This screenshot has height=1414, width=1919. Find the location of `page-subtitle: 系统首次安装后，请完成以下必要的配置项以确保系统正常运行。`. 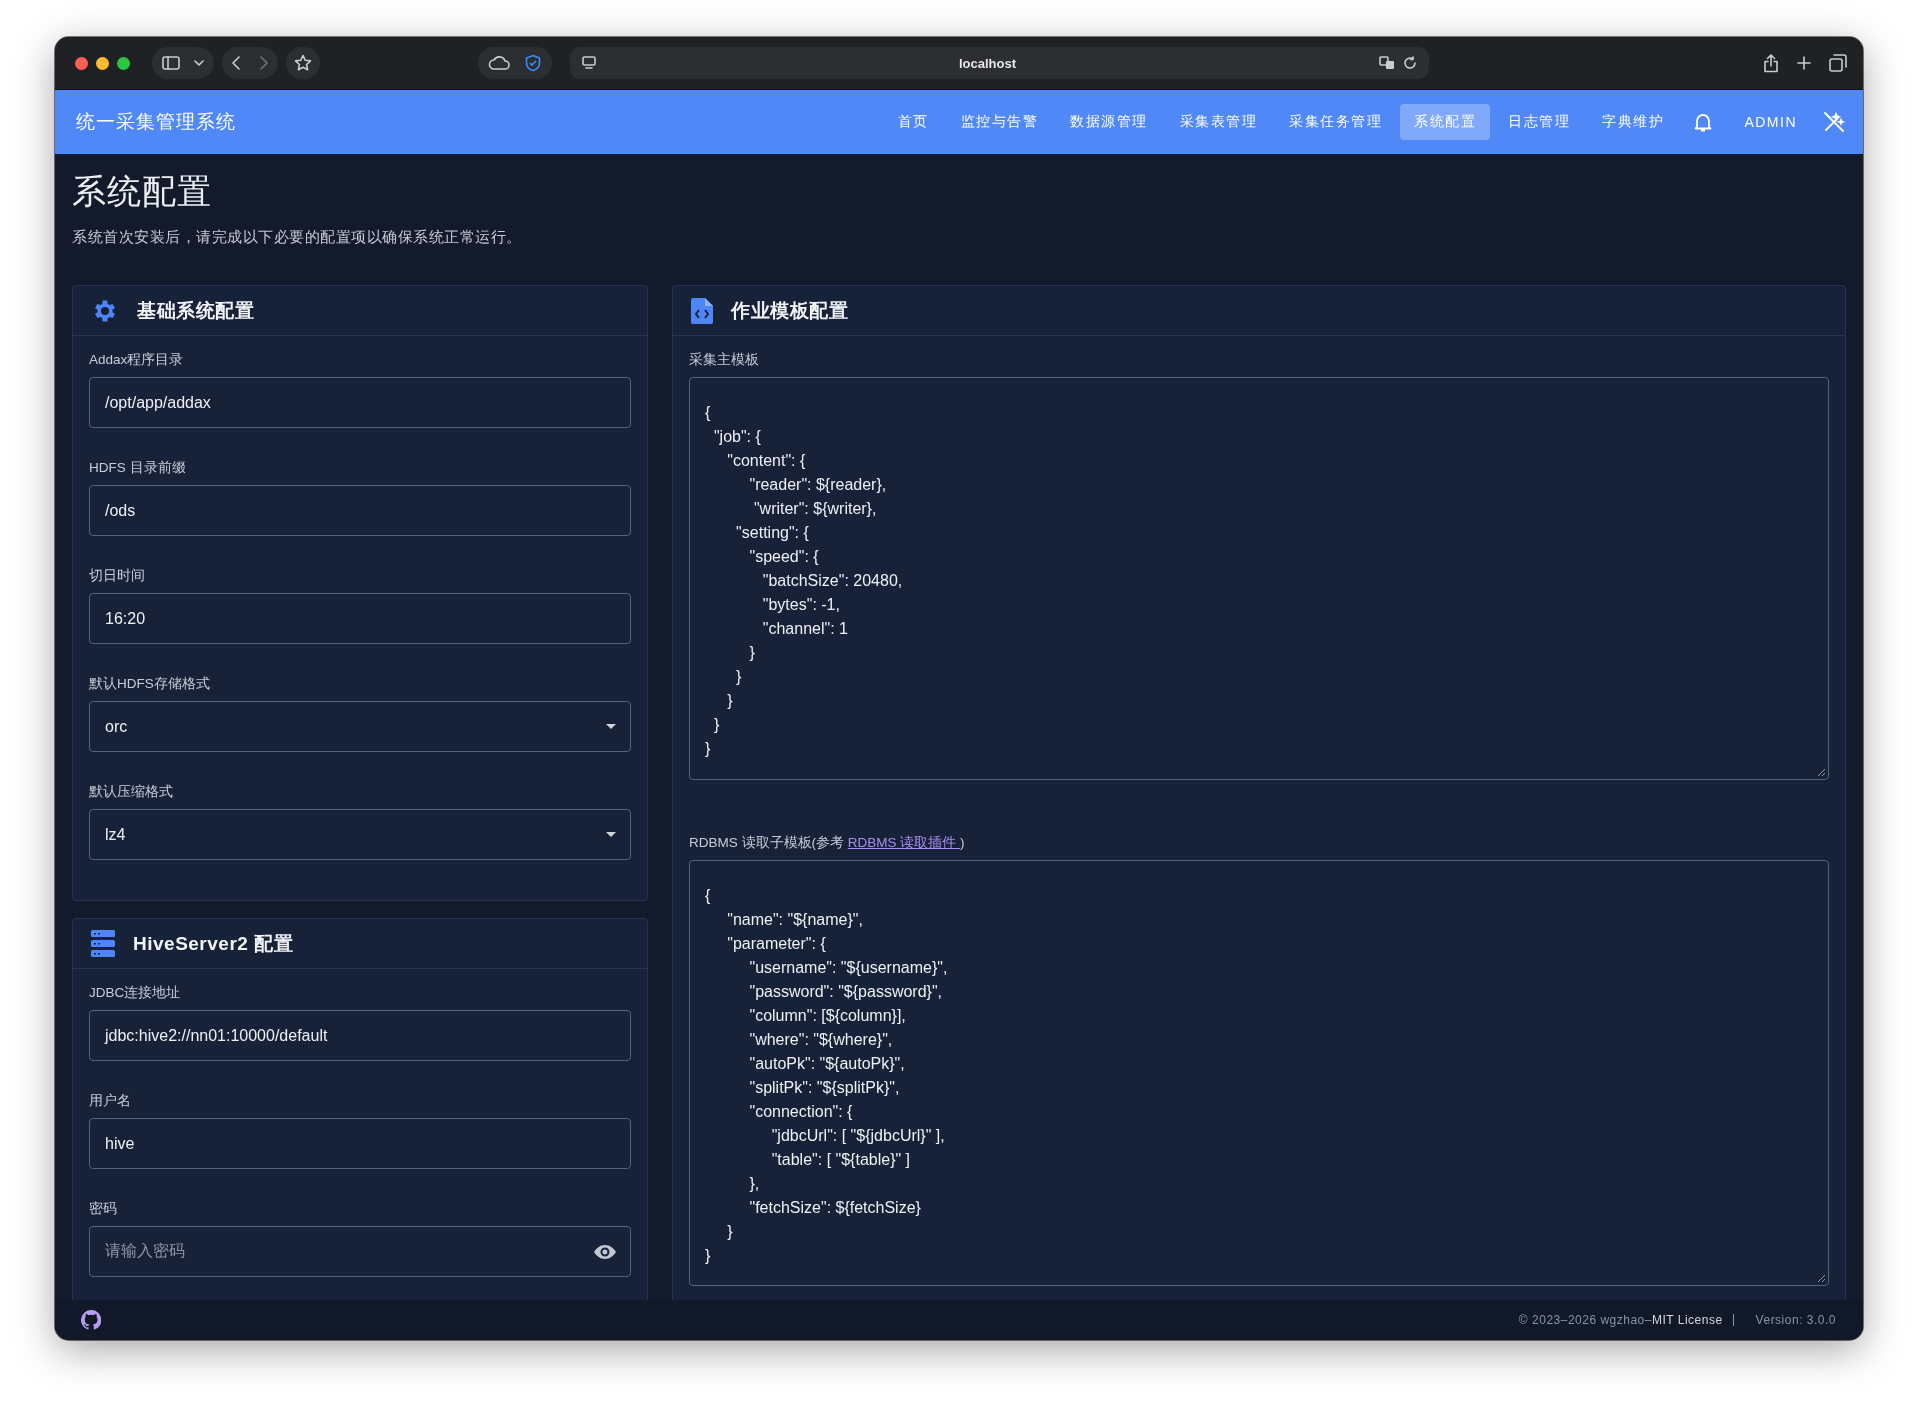

page-subtitle: 系统首次安装后，请完成以下必要的配置项以确保系统正常运行。 is located at coordinates (297, 237).